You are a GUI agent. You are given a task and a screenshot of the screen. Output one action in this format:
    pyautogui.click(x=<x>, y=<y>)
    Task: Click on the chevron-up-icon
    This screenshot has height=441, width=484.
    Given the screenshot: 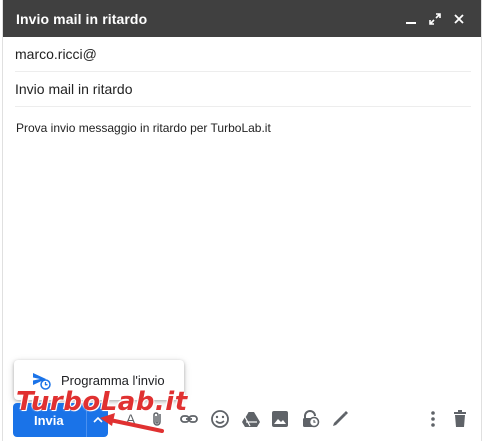 What is the action you would take?
    pyautogui.click(x=97, y=419)
    